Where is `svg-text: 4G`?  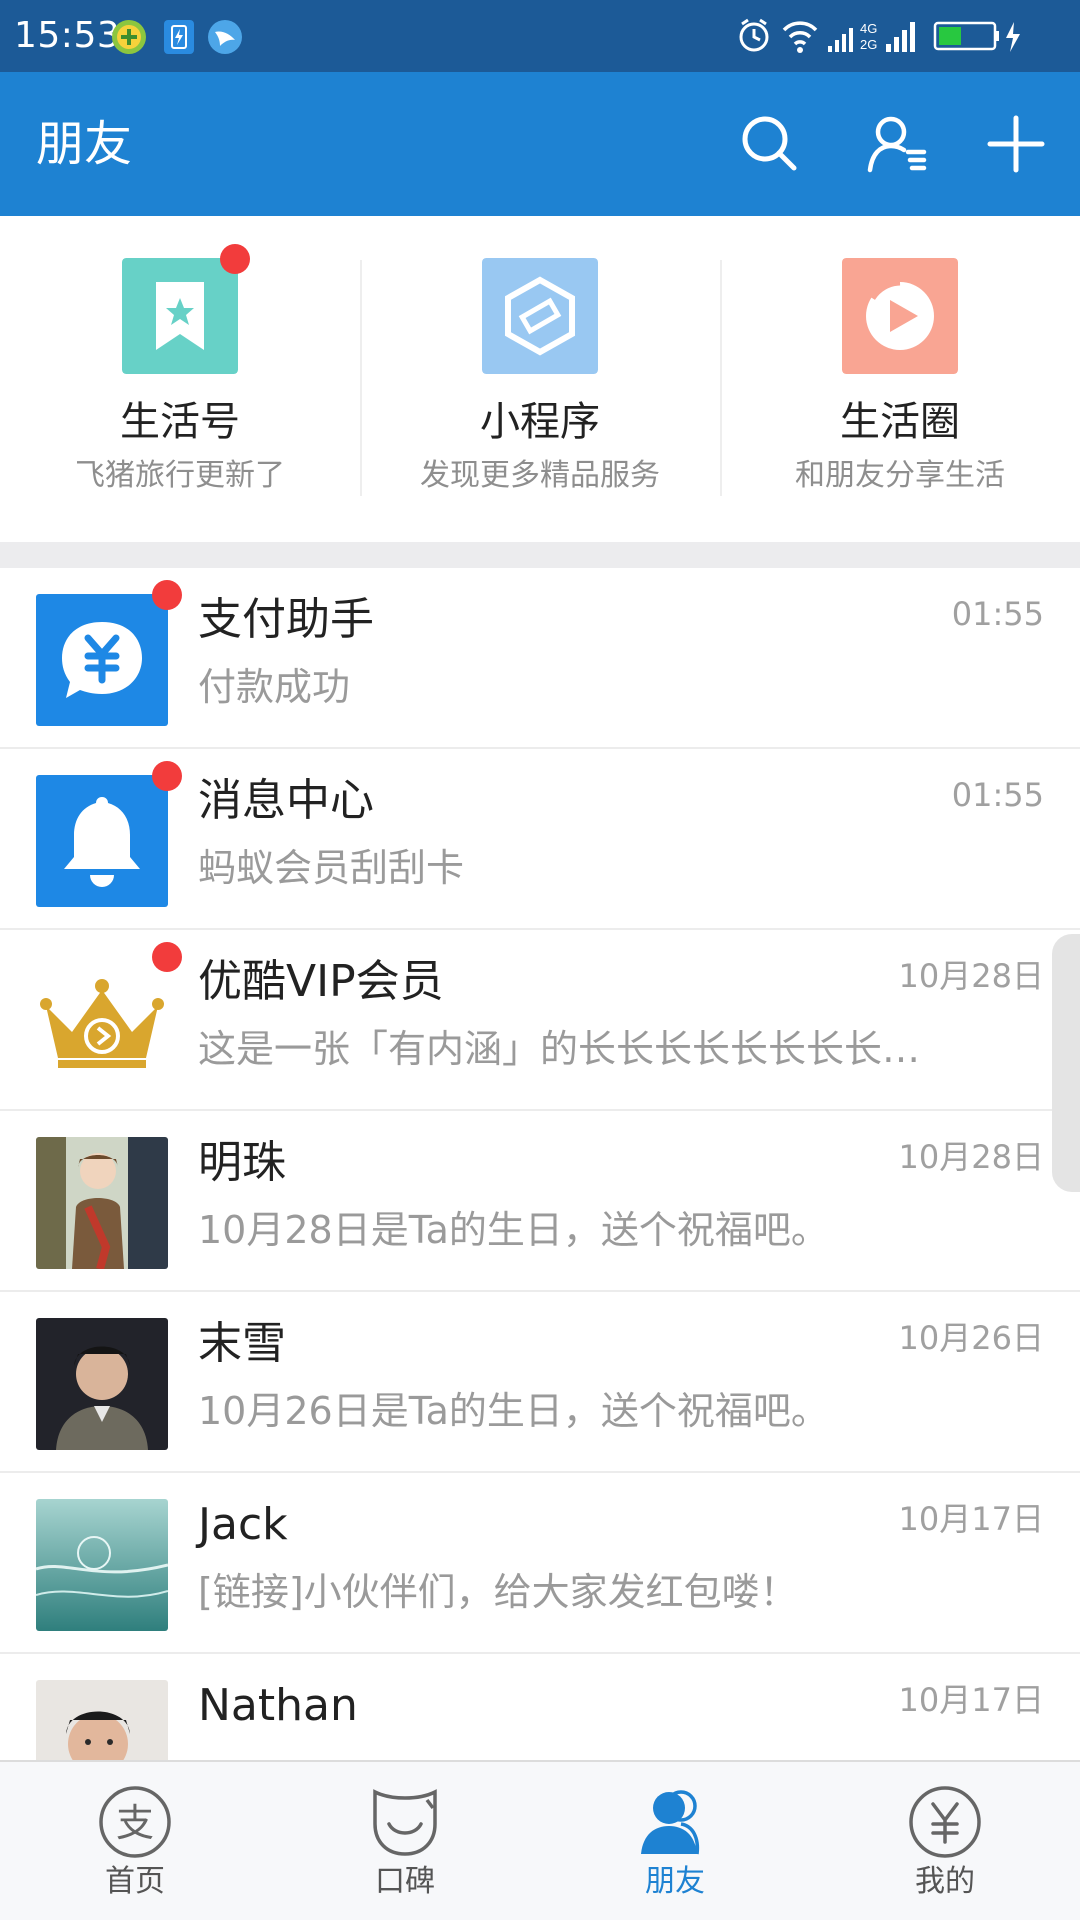 svg-text: 4G is located at coordinates (868, 28).